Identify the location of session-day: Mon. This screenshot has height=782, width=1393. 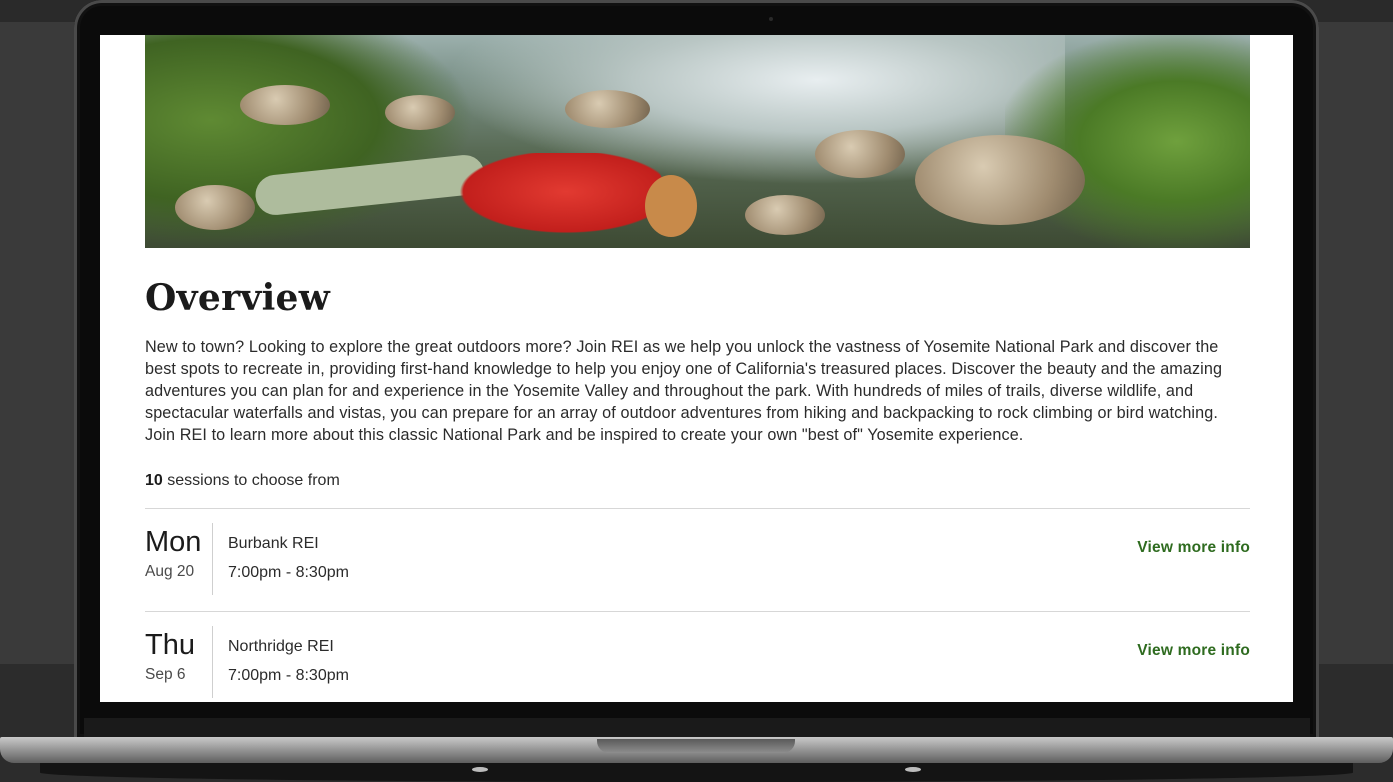
(173, 542).